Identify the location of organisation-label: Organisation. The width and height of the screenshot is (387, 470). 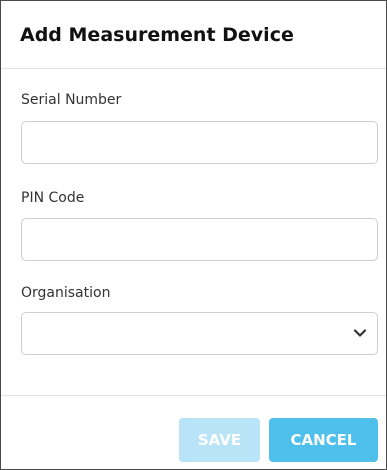
(66, 293).